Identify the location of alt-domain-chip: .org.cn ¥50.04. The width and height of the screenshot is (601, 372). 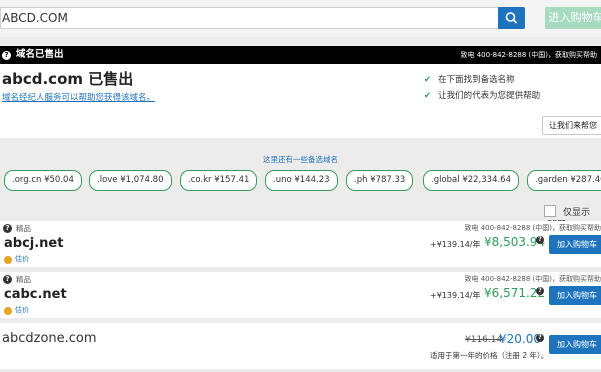
(43, 180).